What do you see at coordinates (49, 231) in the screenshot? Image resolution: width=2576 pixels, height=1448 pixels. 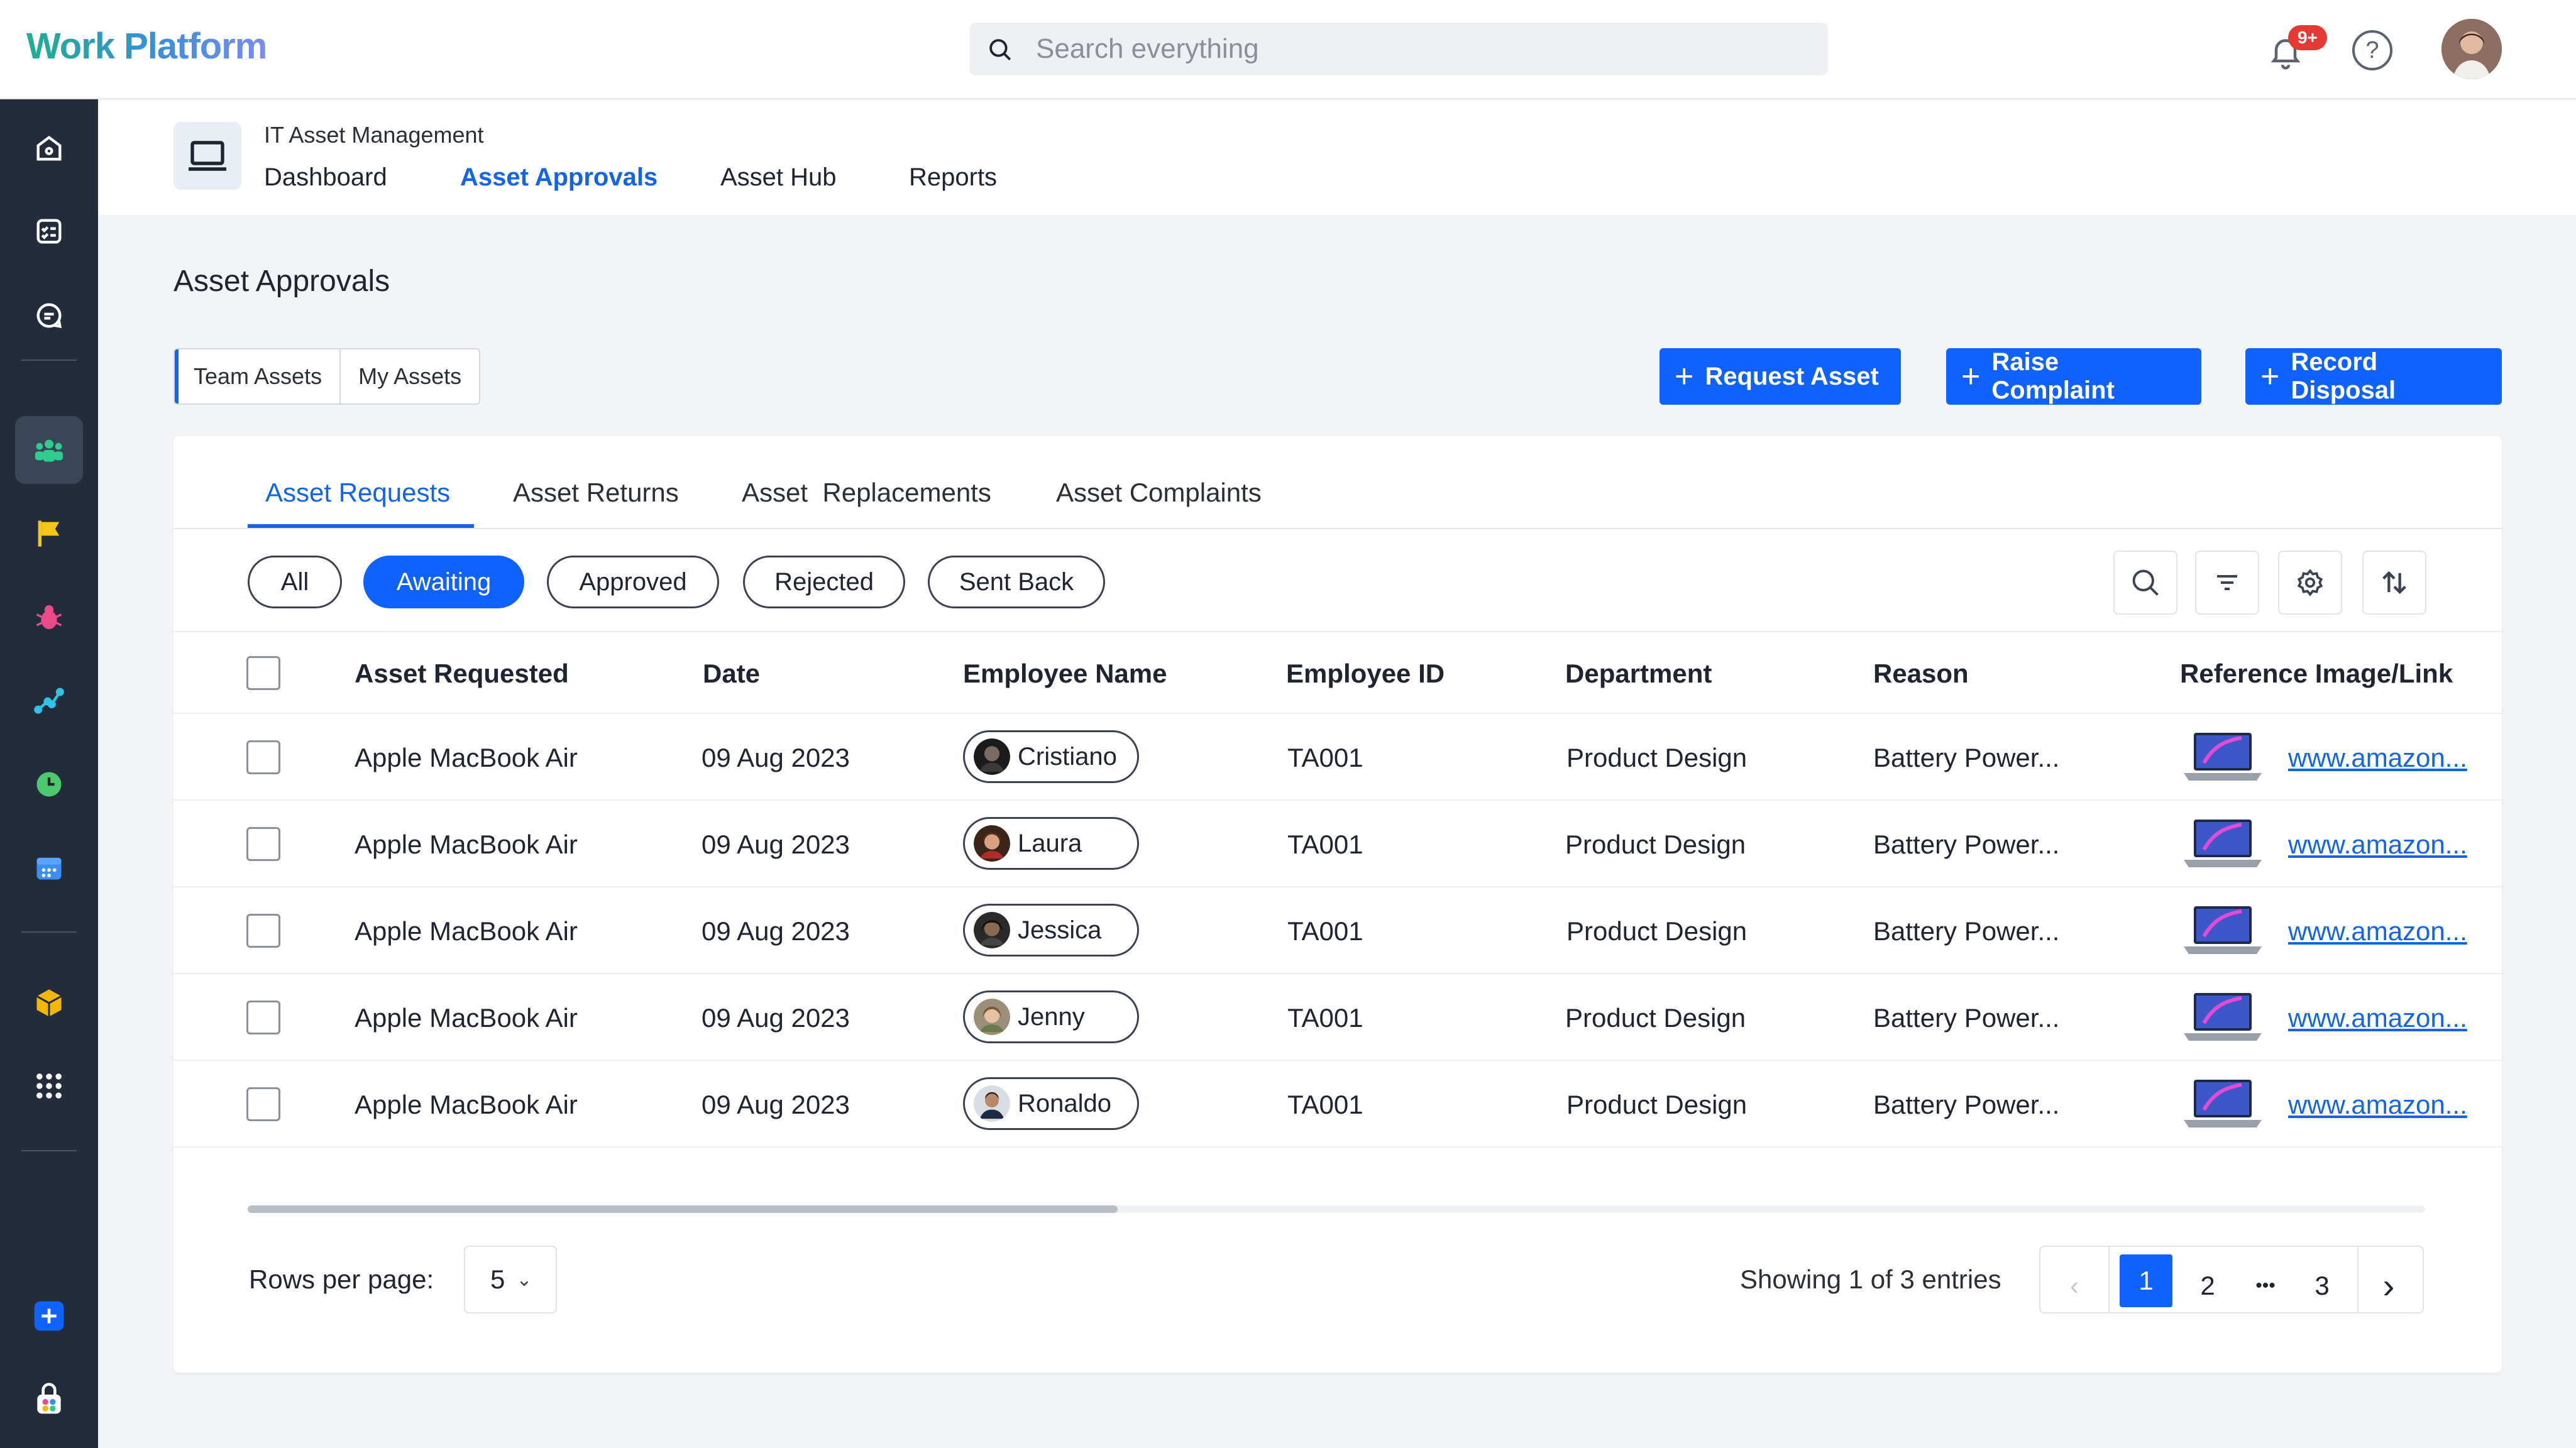 I see `sidebar-item-tasks` at bounding box center [49, 231].